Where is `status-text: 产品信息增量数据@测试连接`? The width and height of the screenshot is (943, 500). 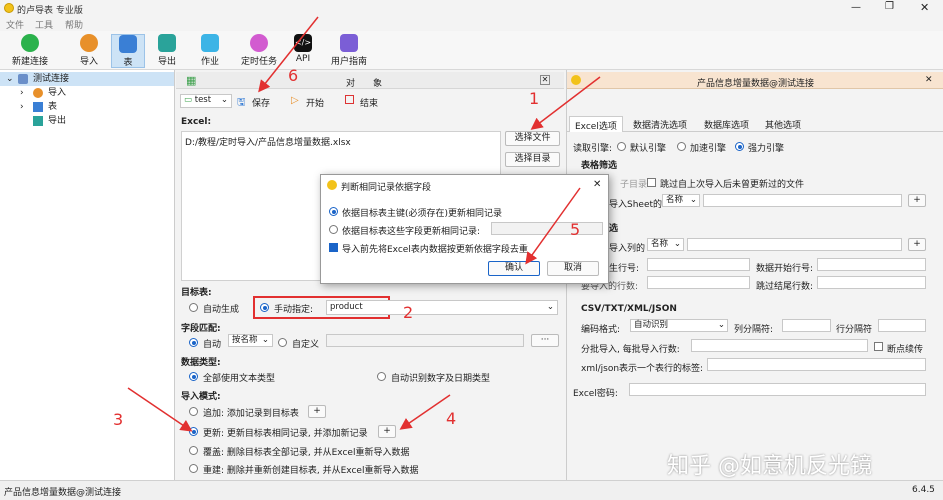
status-text: 产品信息增量数据@测试连接 is located at coordinates (63, 493).